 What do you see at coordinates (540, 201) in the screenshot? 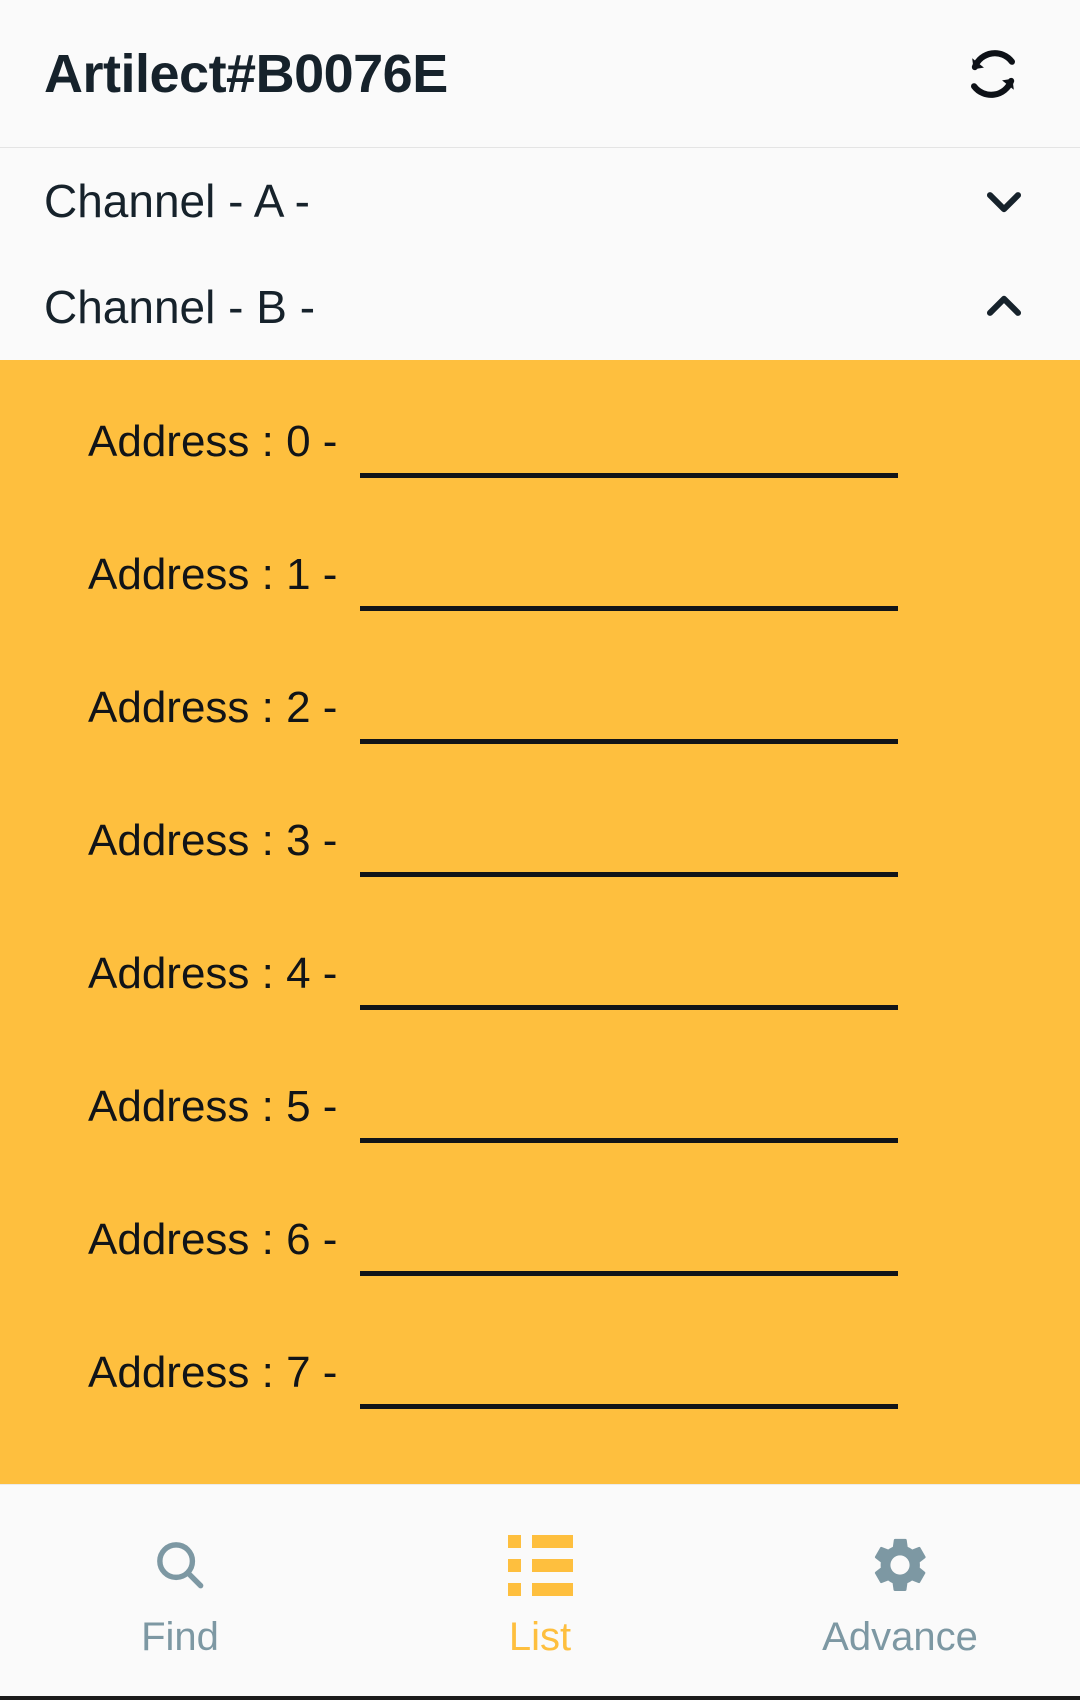
I see `channel-row-a: Channel - A -` at bounding box center [540, 201].